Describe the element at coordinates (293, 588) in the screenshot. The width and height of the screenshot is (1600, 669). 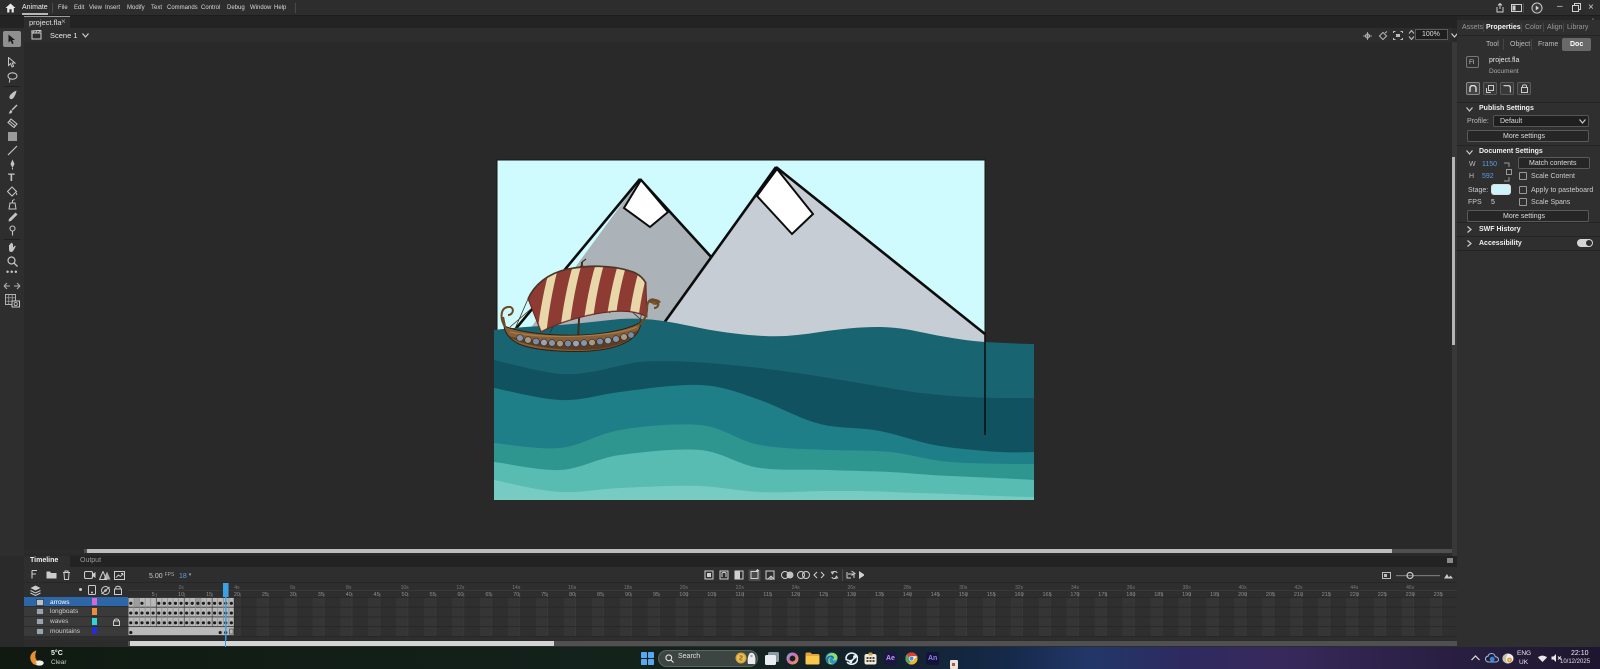
I see `svg-text: 6s` at that location.